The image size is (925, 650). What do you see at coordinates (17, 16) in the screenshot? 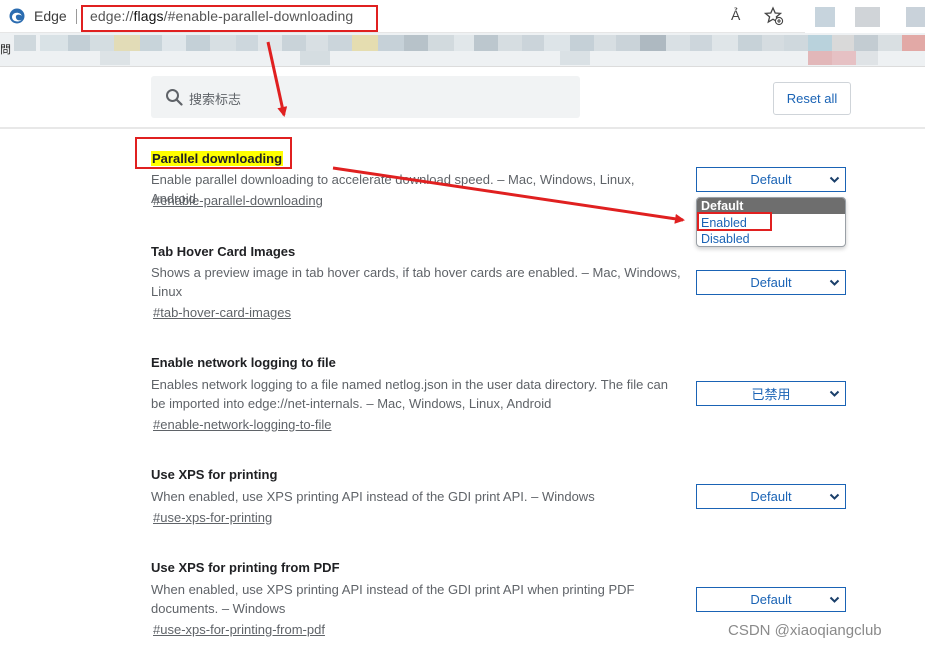
I see `edge-logo-icon` at bounding box center [17, 16].